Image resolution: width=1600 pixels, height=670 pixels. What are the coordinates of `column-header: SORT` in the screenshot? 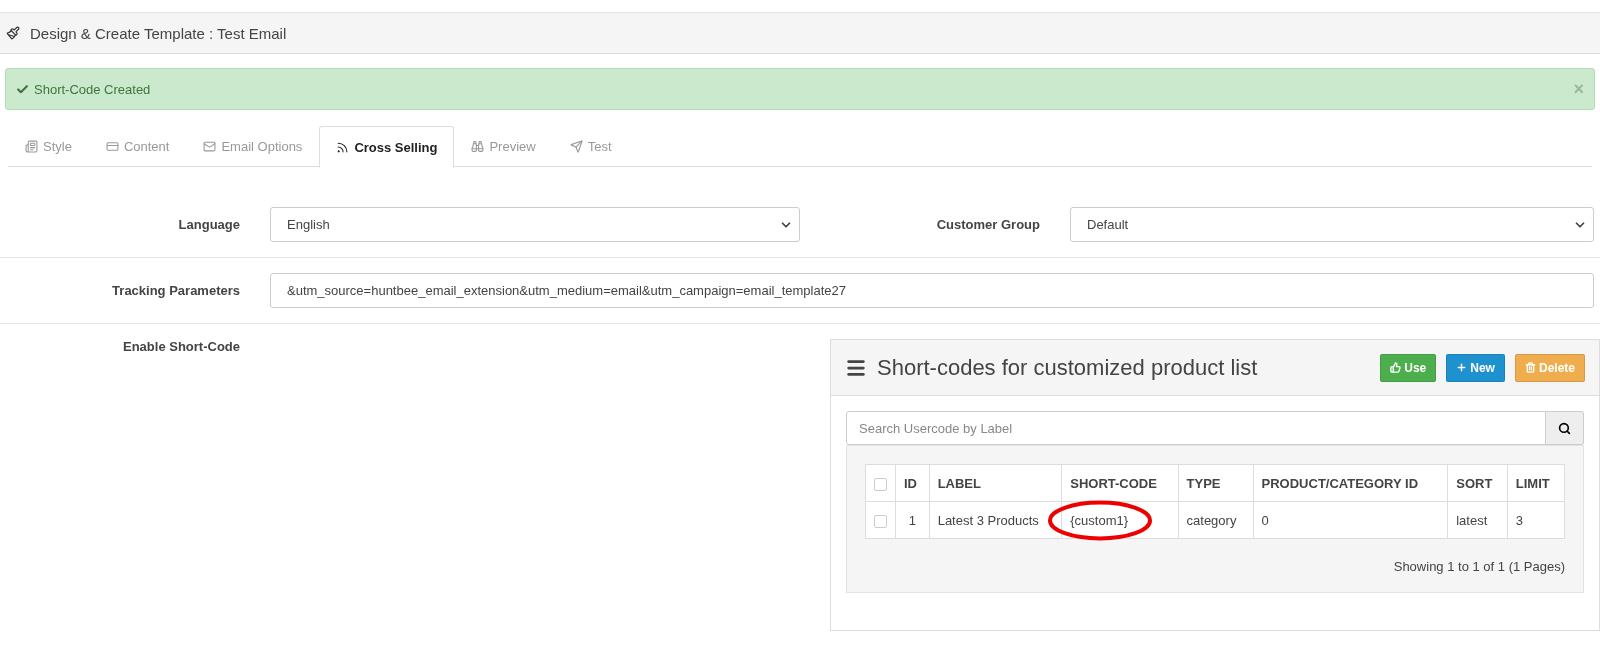 It's located at (1477, 483).